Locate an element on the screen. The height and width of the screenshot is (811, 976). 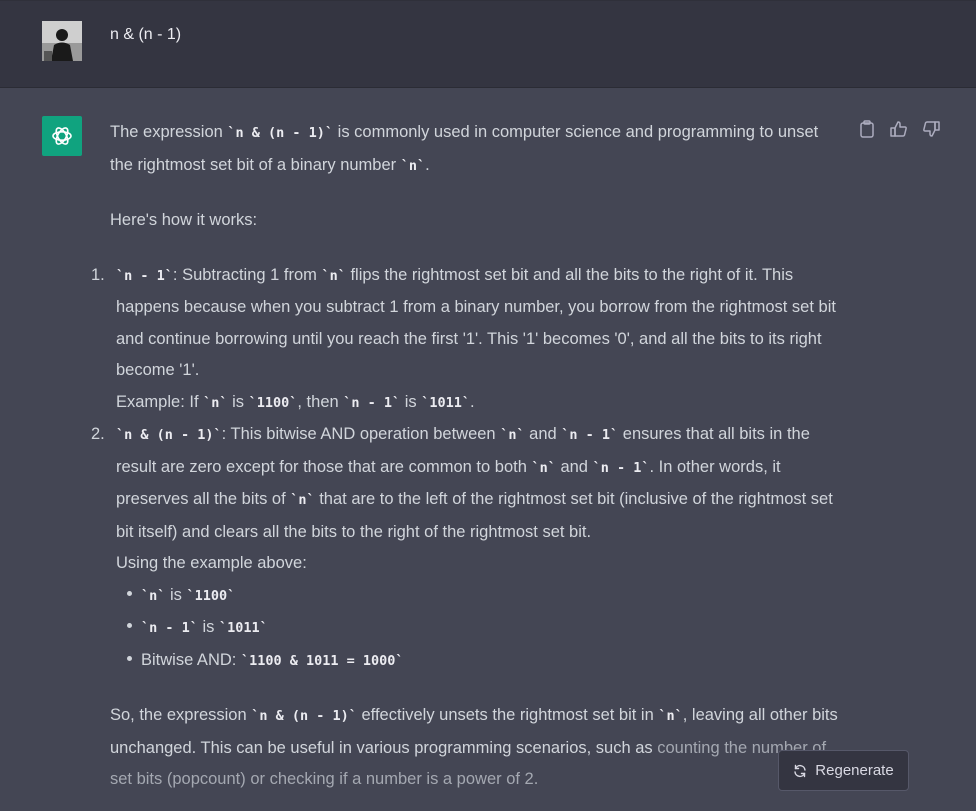
text: : This bitwise AND operation between is located at coordinates (361, 434).